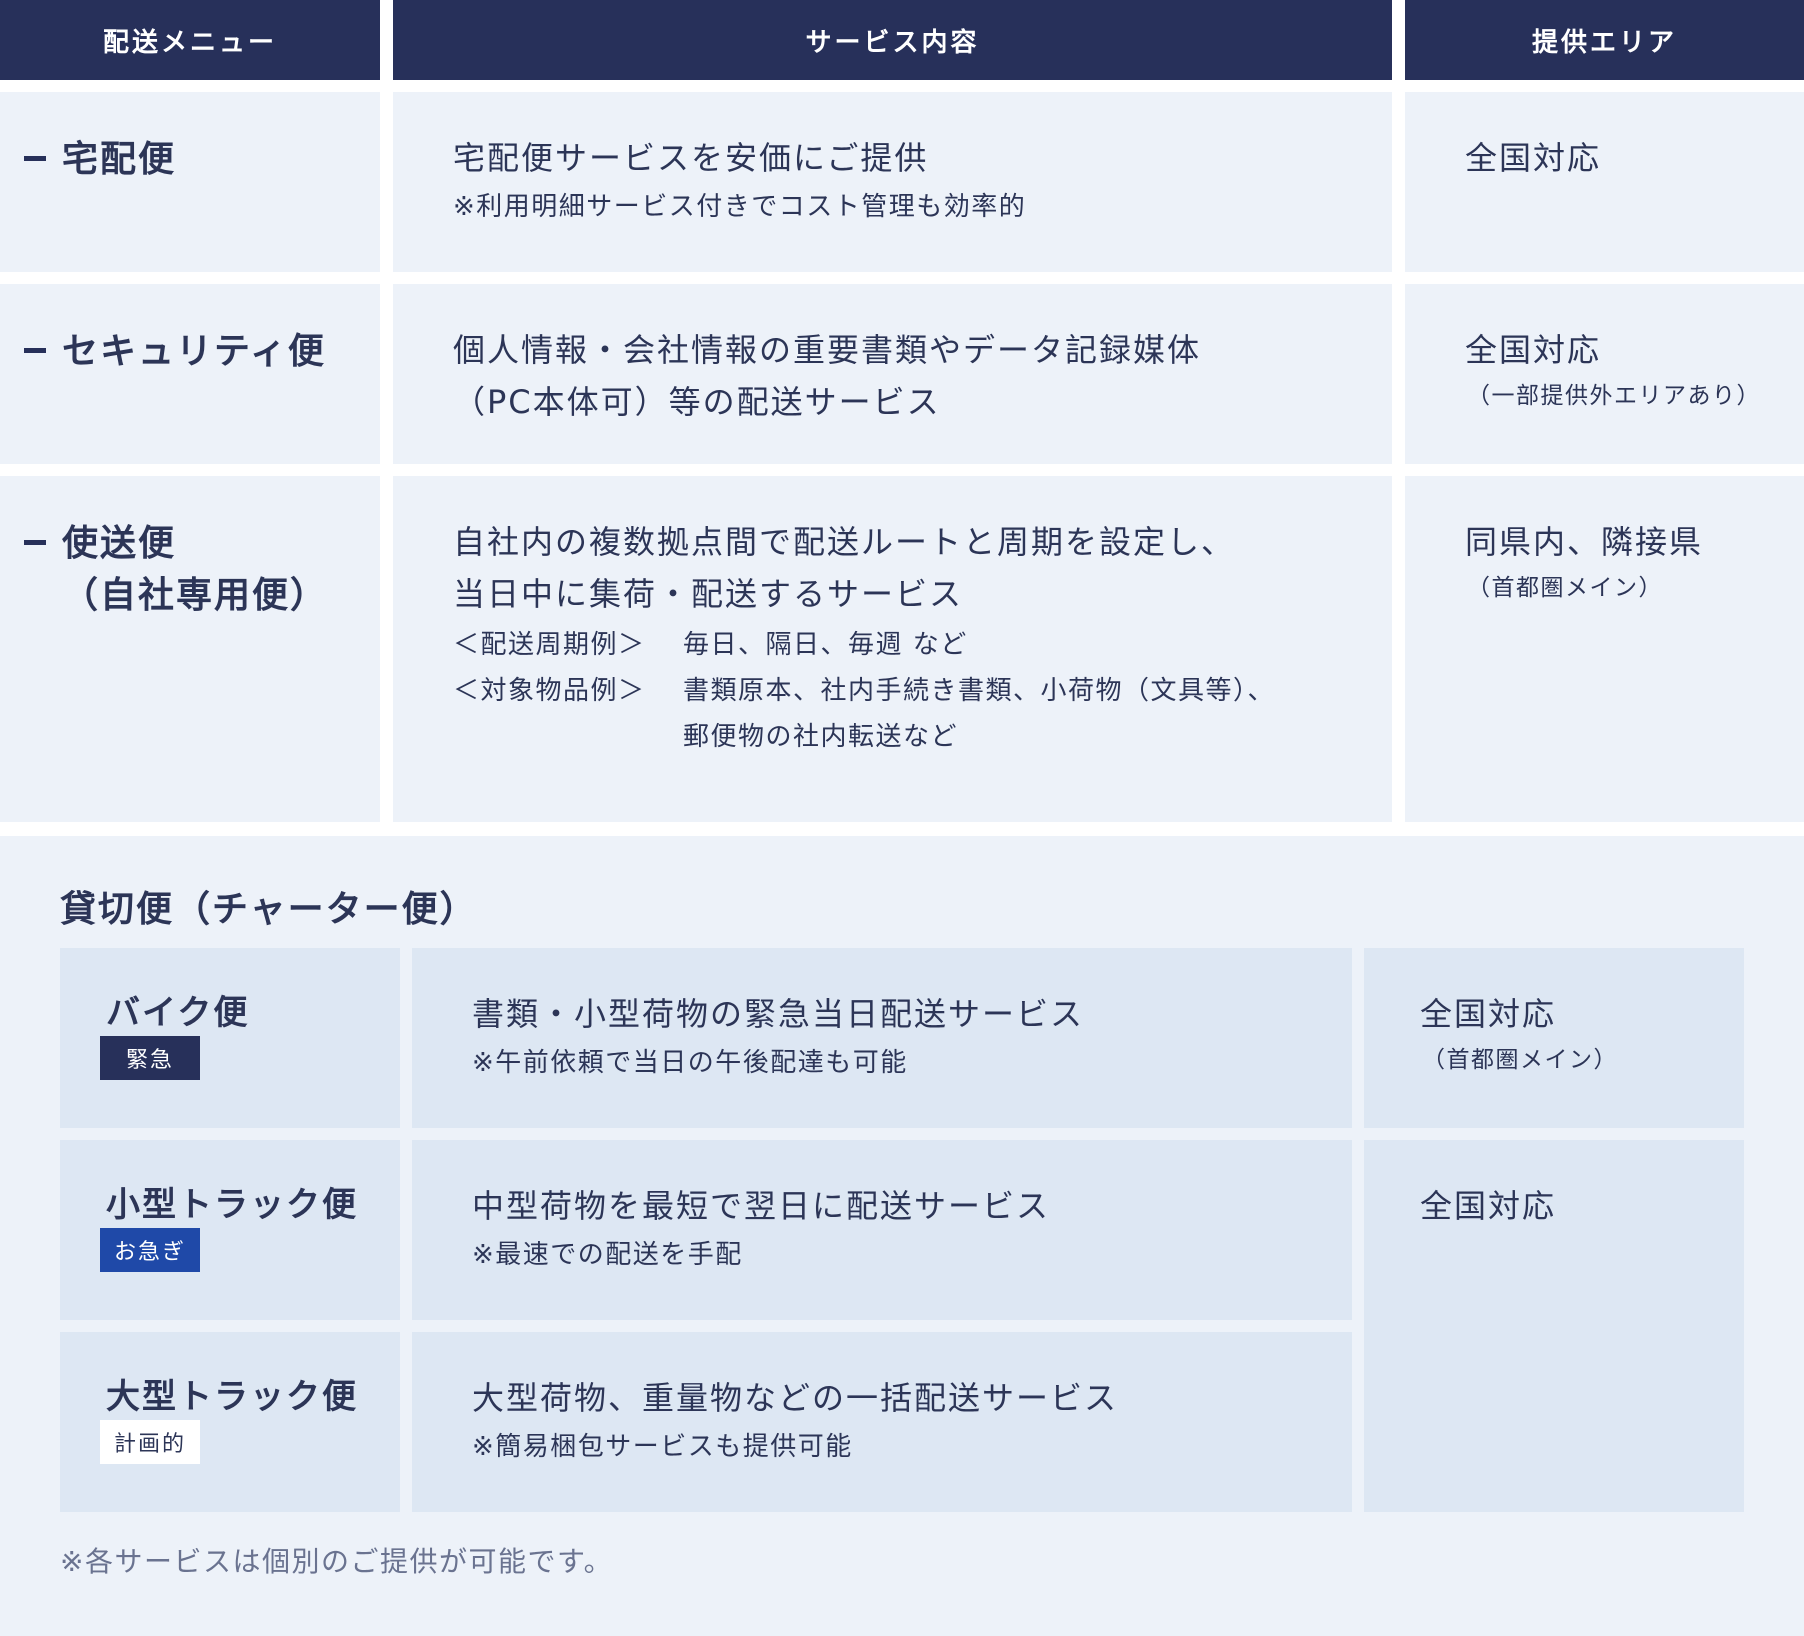  What do you see at coordinates (1614, 396) in the screenshot?
I see `area-note: （一部提供外エリアあり）` at bounding box center [1614, 396].